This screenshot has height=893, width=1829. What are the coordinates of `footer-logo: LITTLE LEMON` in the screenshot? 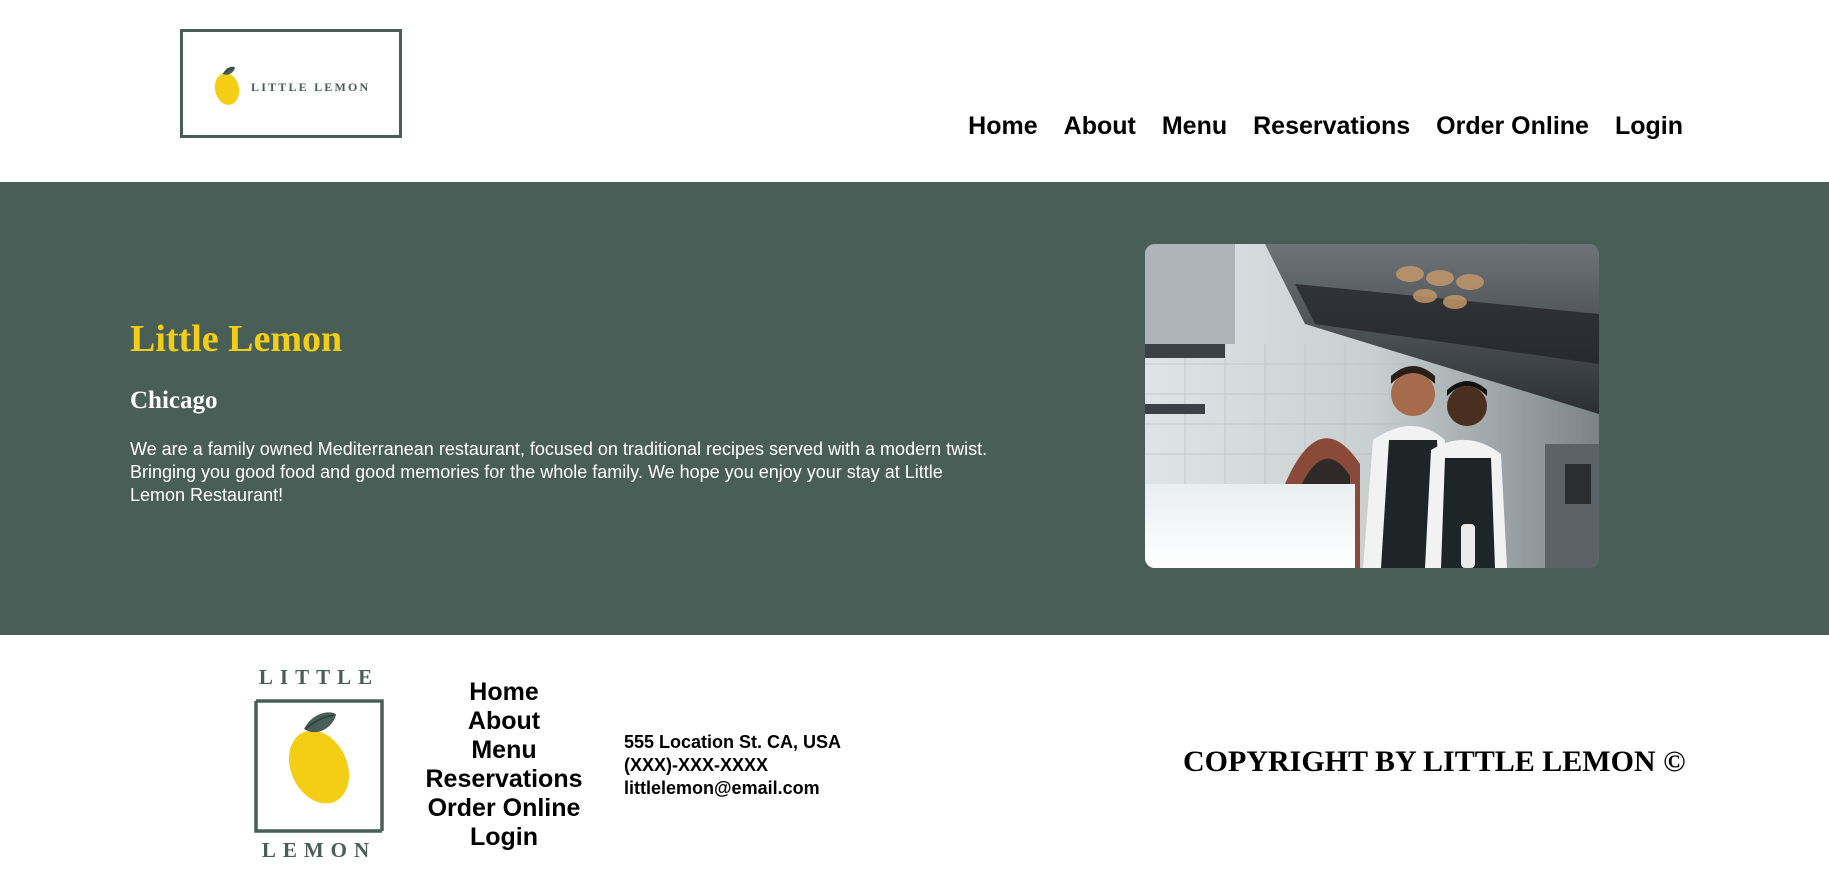 It's located at (319, 765).